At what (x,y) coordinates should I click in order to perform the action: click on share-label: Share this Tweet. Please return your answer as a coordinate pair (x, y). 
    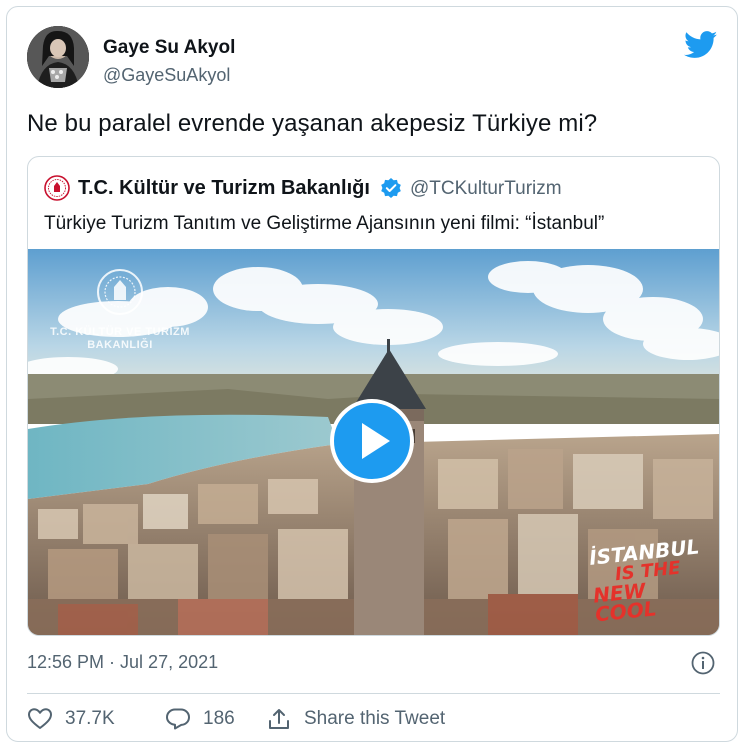
    Looking at the image, I should click on (375, 718).